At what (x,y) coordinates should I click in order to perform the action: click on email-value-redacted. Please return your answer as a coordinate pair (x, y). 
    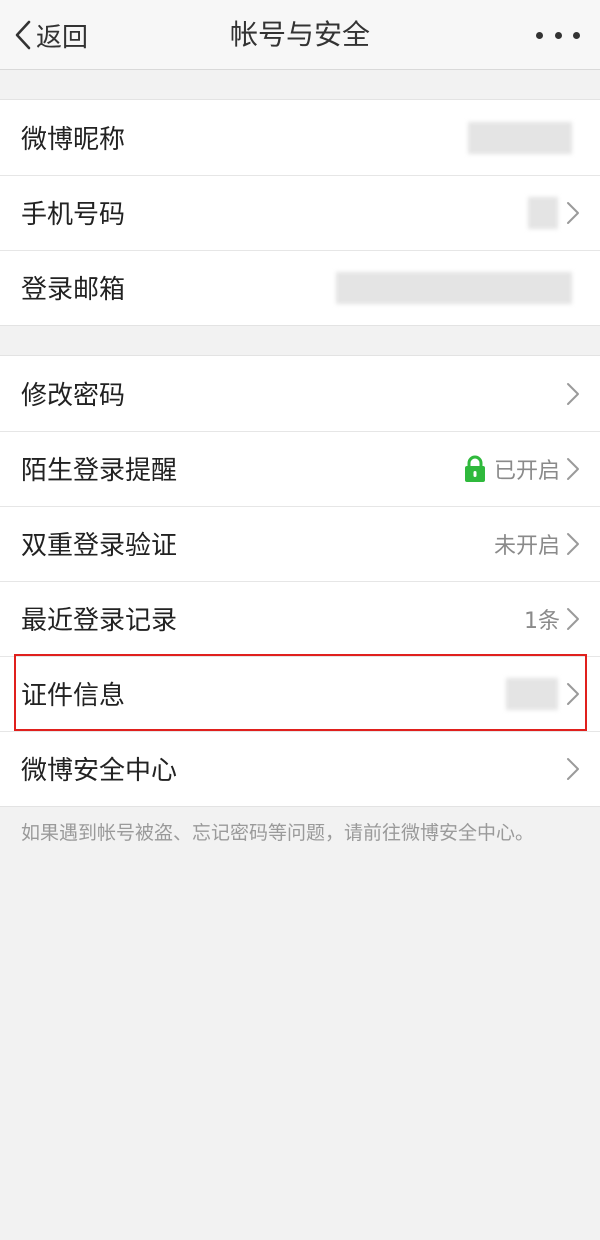
    Looking at the image, I should click on (454, 287).